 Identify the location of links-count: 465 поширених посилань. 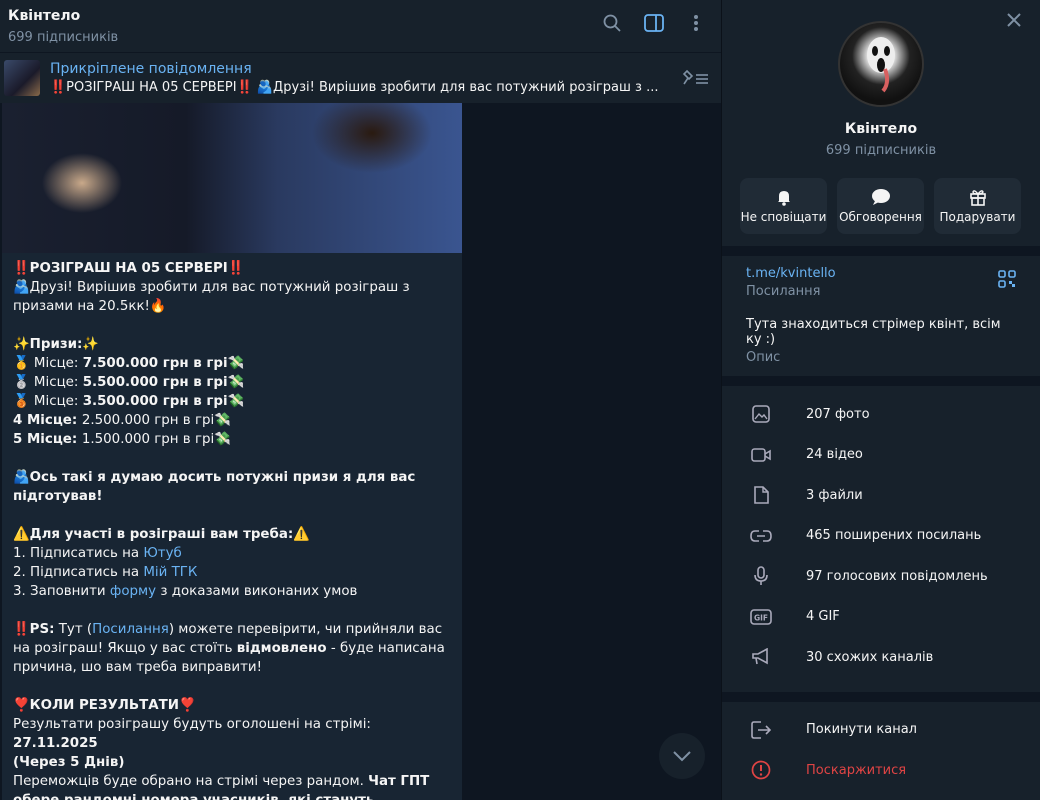
(894, 536).